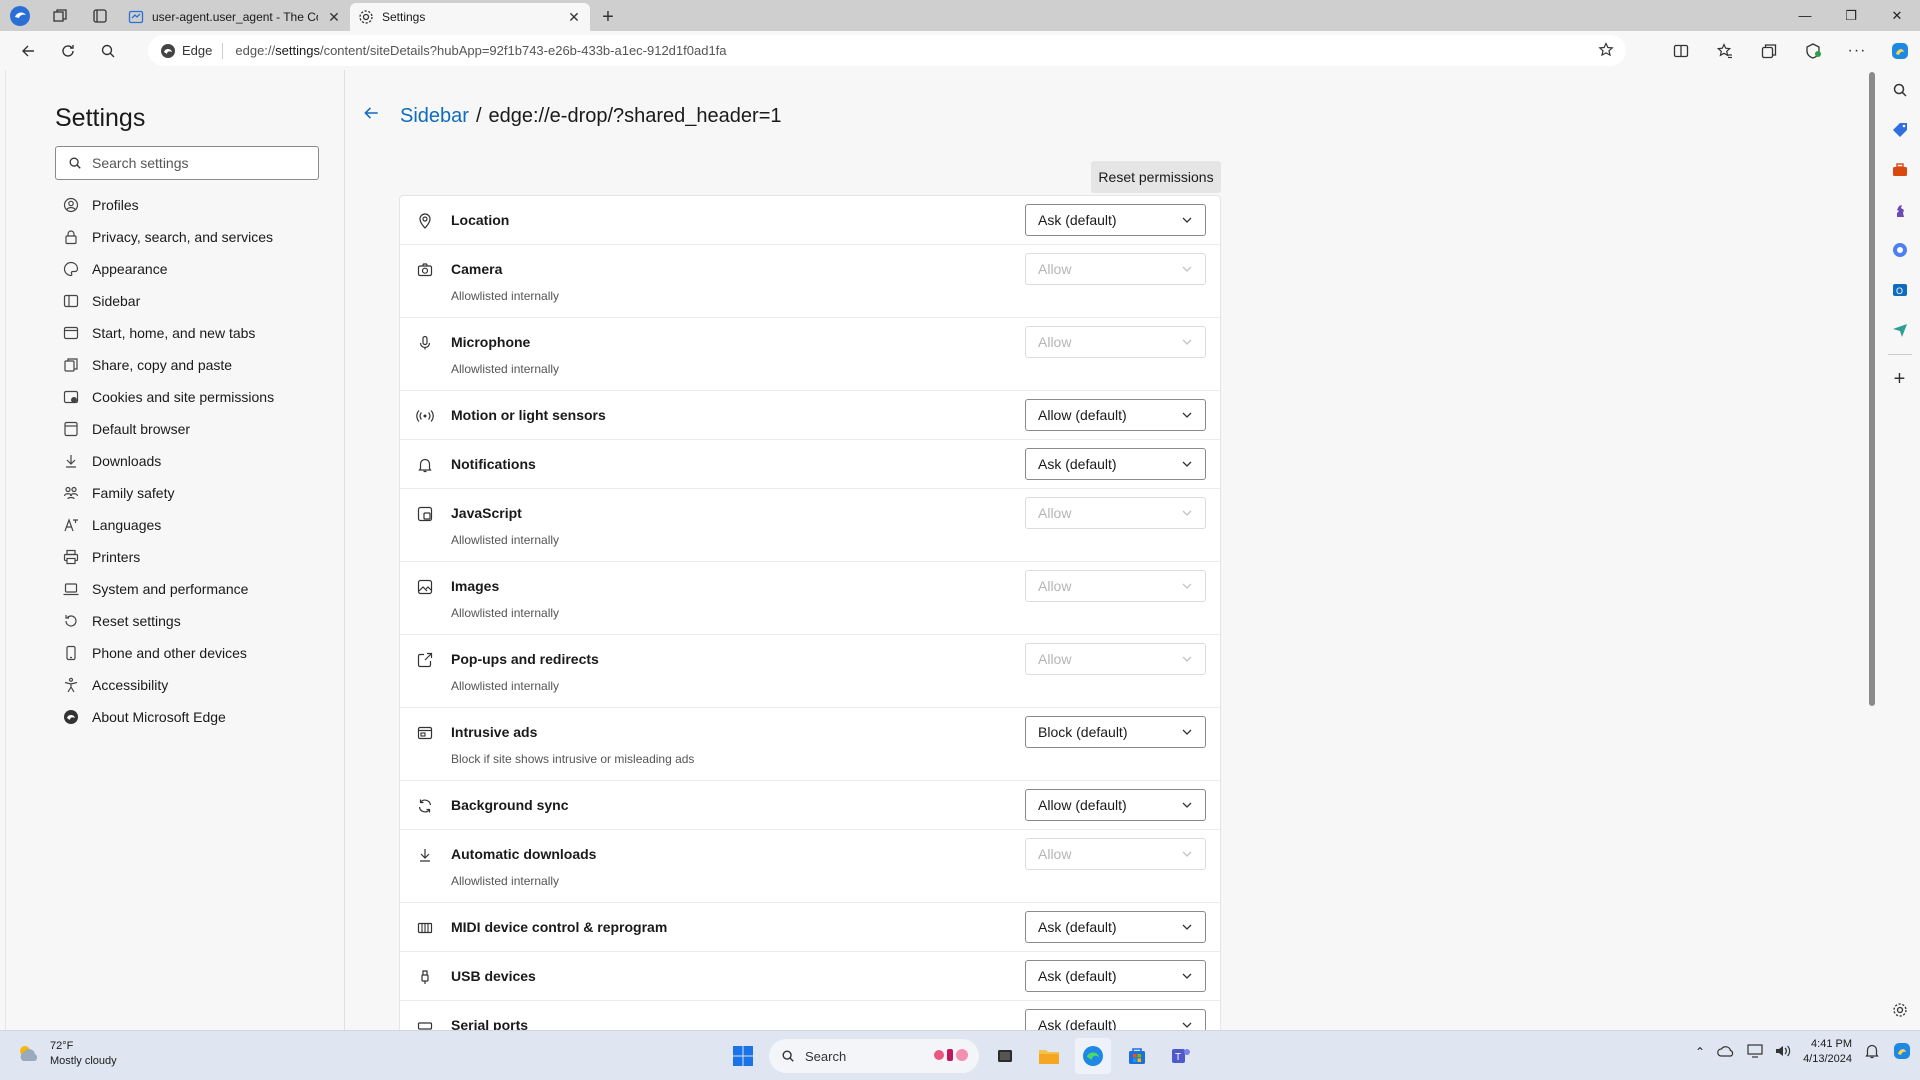 The height and width of the screenshot is (1080, 1920). What do you see at coordinates (1872, 389) in the screenshot?
I see `scrollbar-thumb` at bounding box center [1872, 389].